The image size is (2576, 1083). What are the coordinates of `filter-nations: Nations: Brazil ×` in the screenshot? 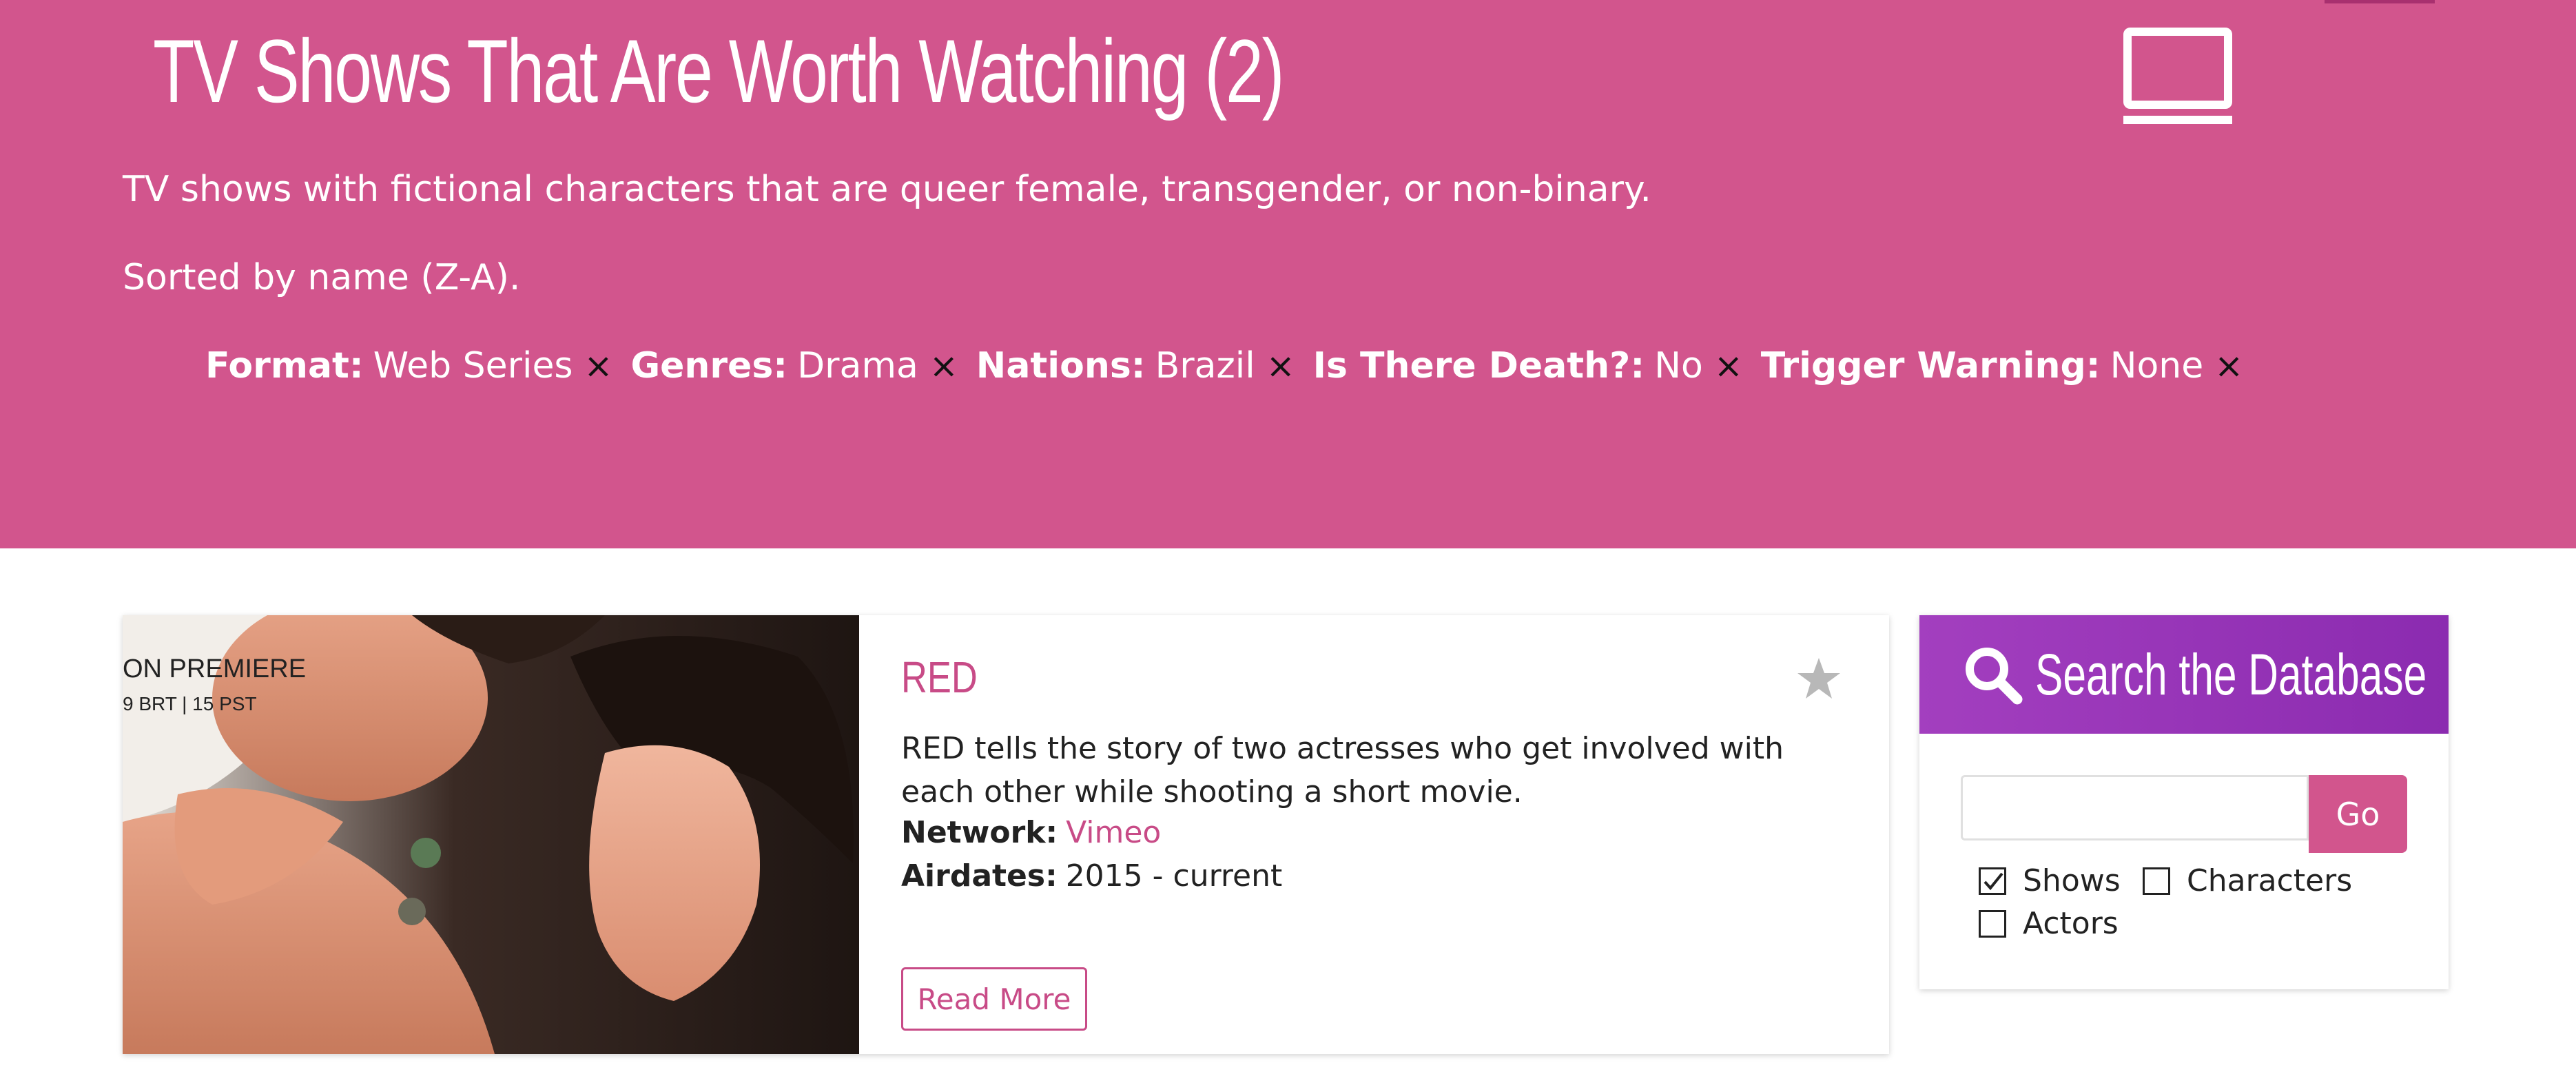 It's located at (1135, 365).